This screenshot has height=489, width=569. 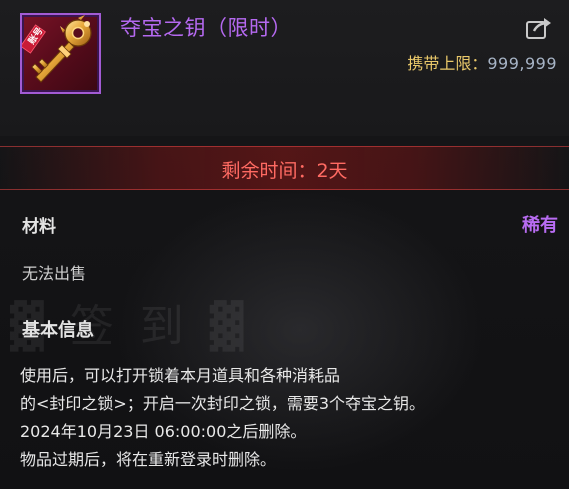 I want to click on description-line: 的<封印之锁>；开启一次封印之锁，需要3个夺宝之钥。, so click(x=222, y=403).